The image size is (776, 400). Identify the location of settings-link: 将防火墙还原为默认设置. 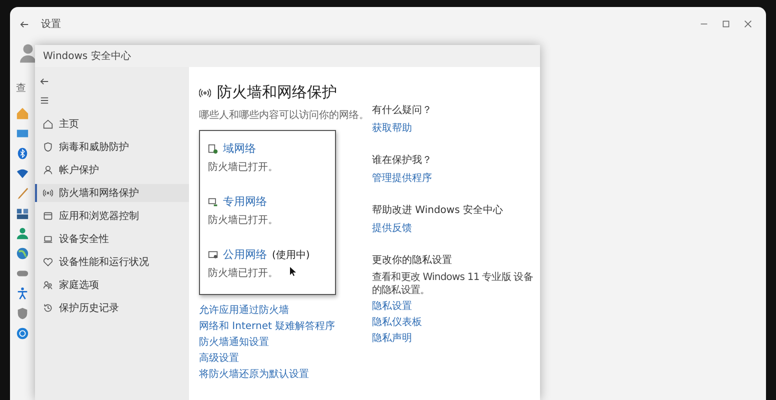
(281, 374).